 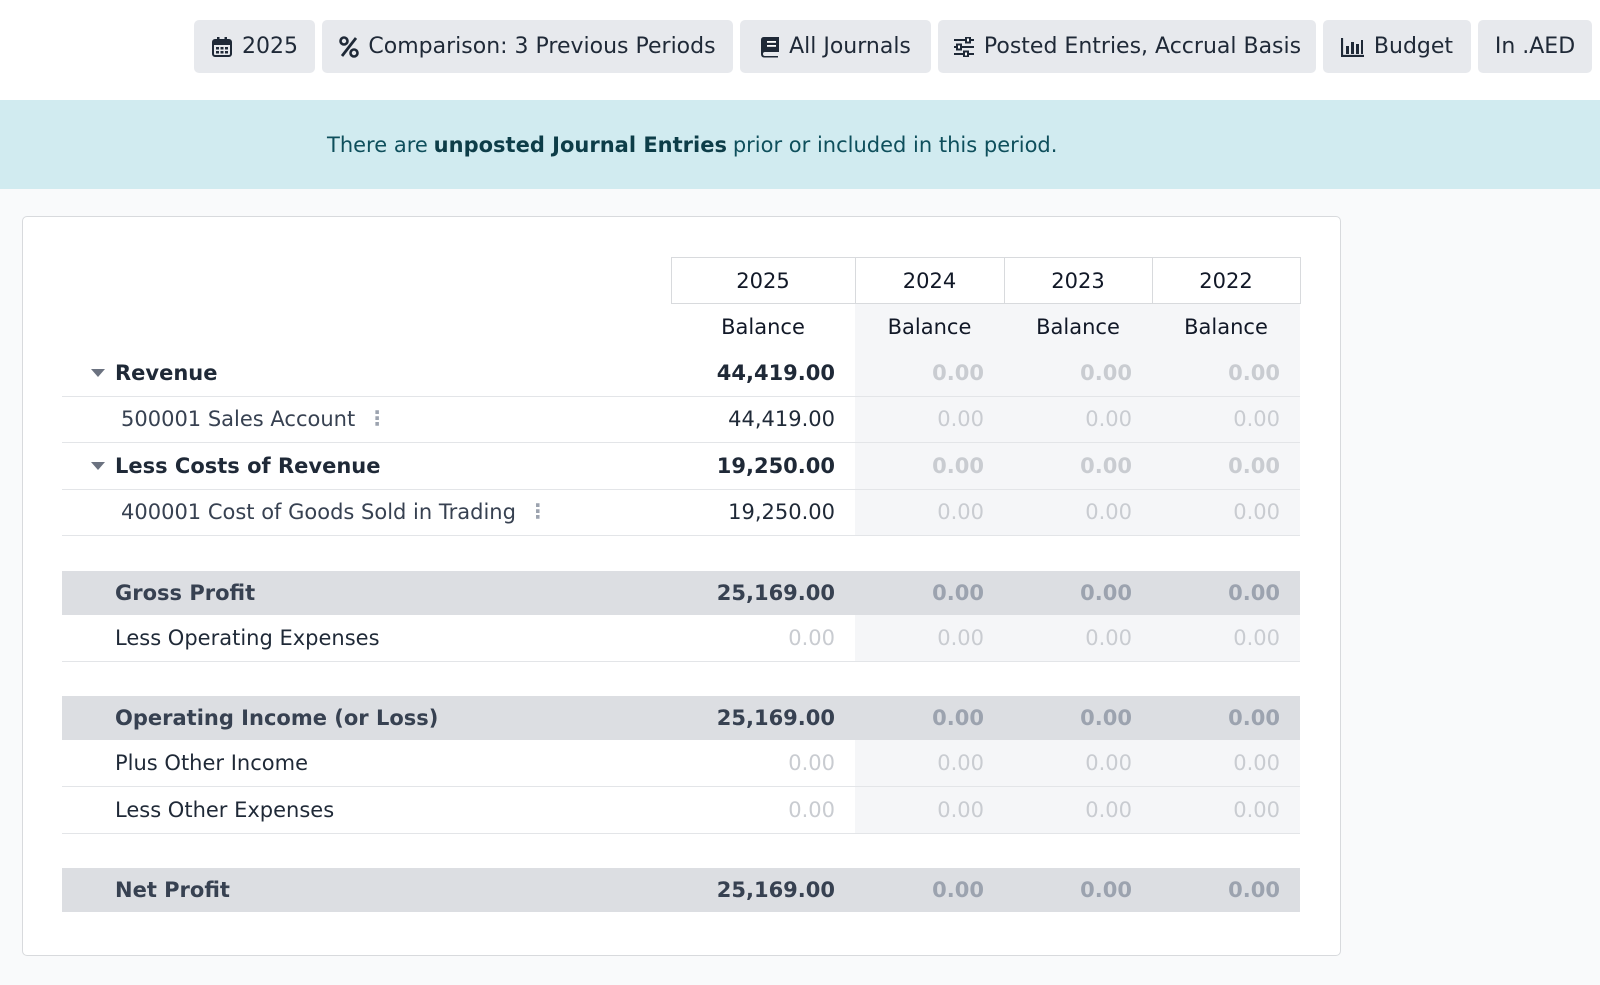 What do you see at coordinates (542, 46) in the screenshot?
I see `comparison-filter-label: Comparison: 3 Previous Periods` at bounding box center [542, 46].